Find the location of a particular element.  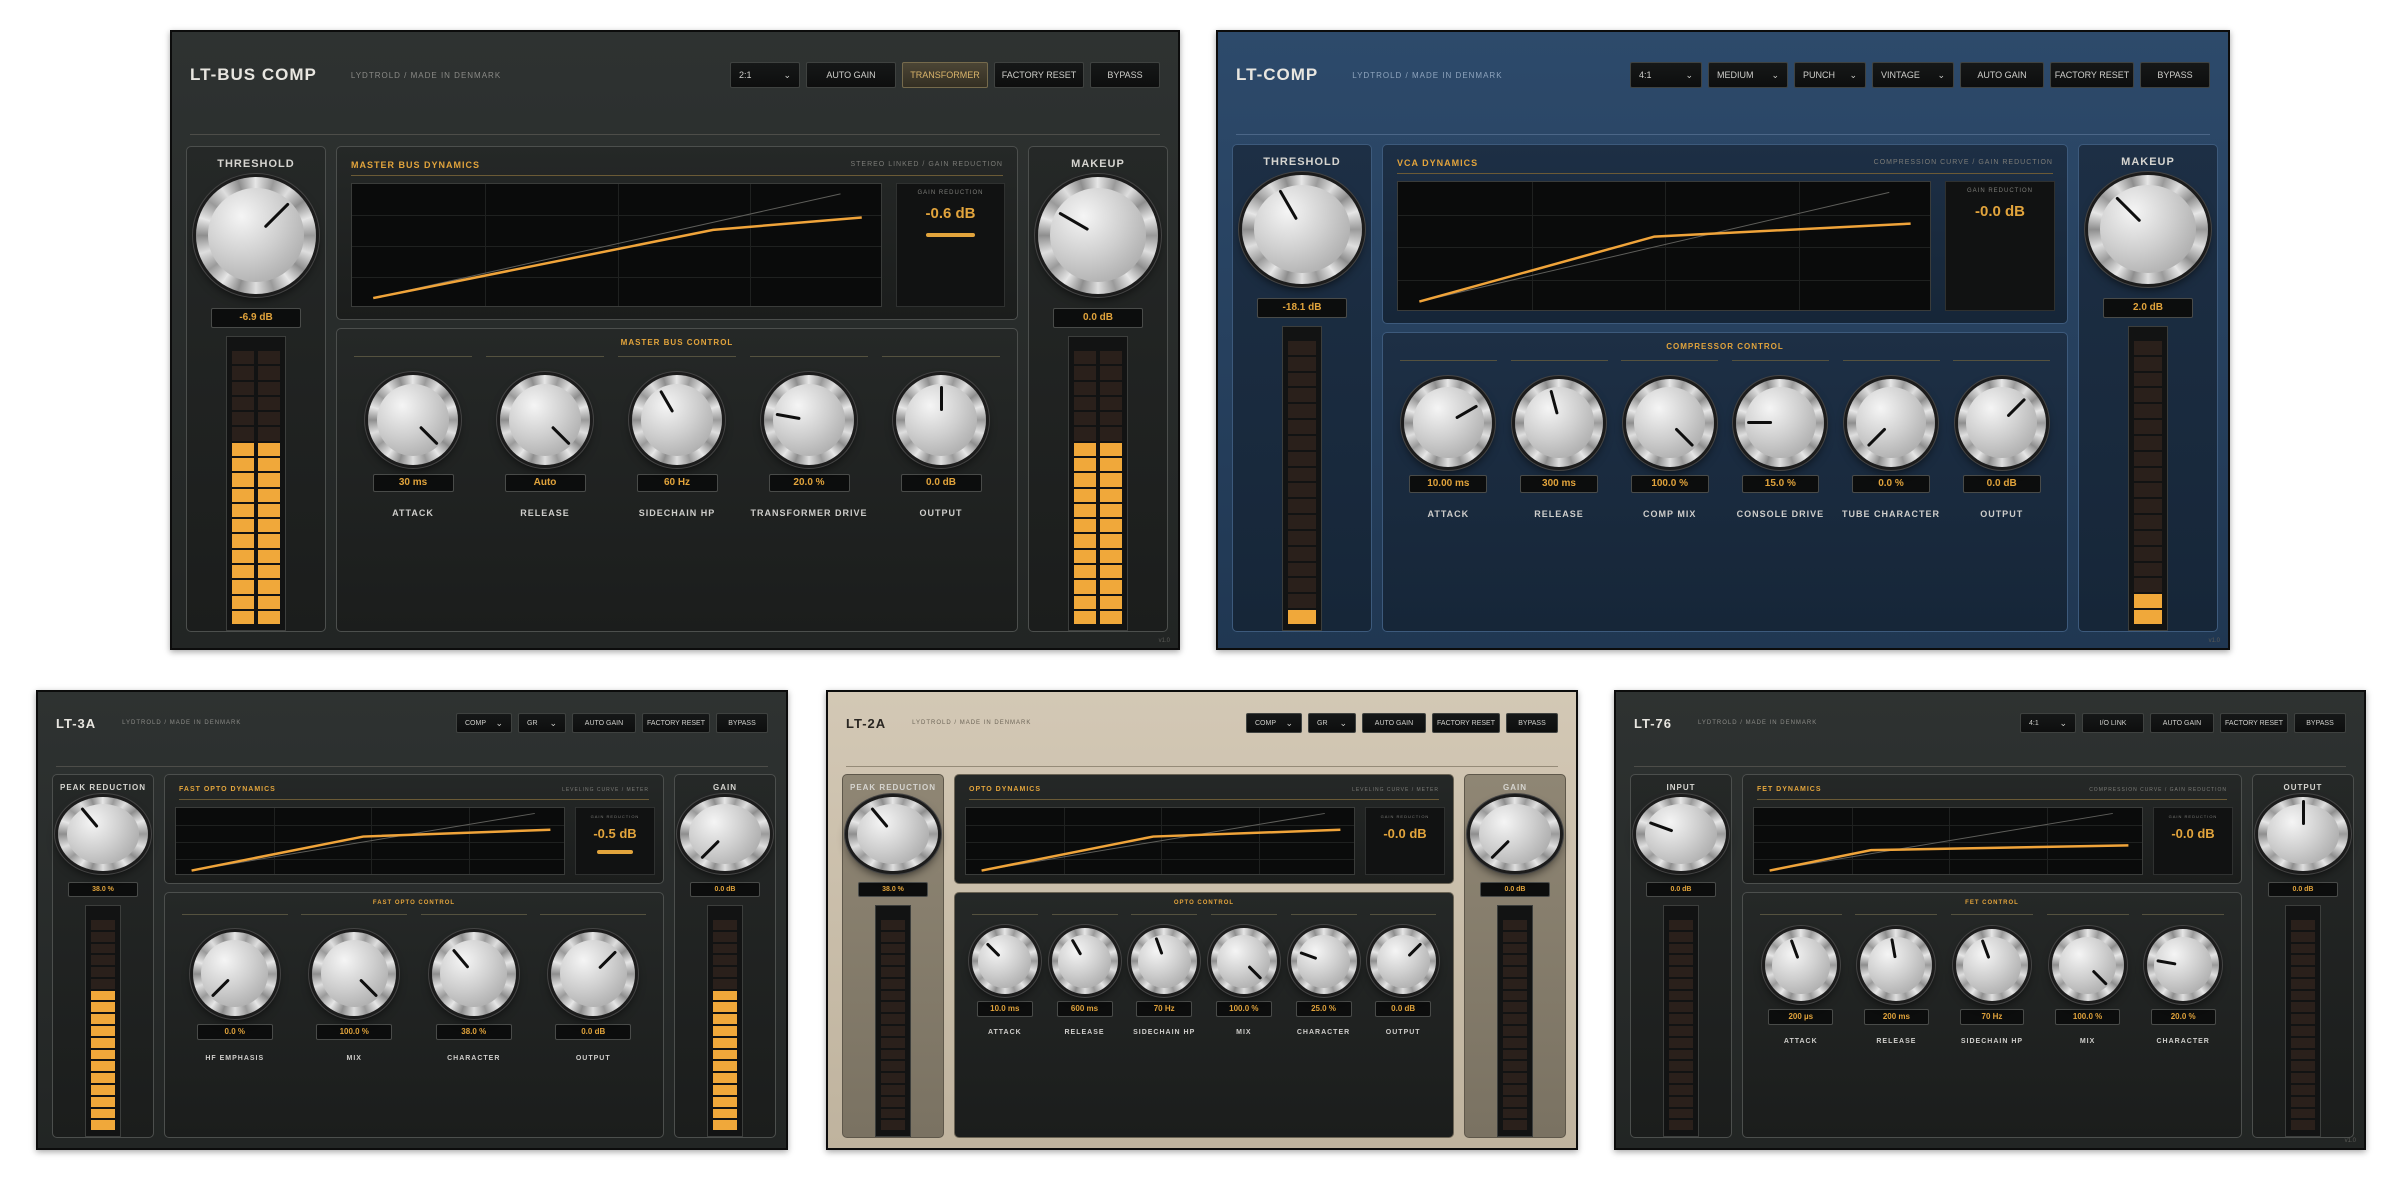

console-drive-knob is located at coordinates (1780, 422).